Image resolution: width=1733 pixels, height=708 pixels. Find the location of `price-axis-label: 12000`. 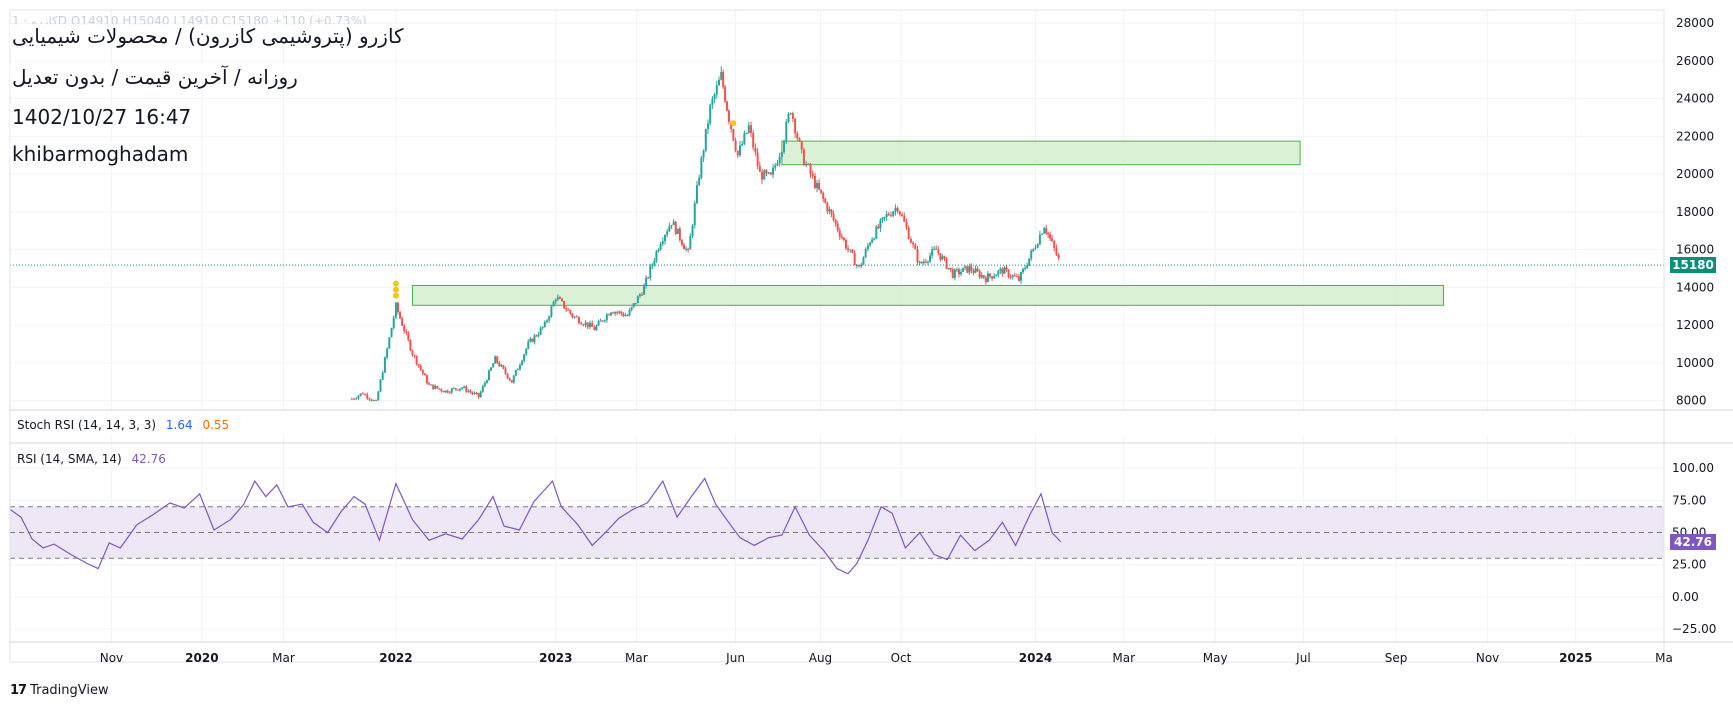

price-axis-label: 12000 is located at coordinates (1695, 325).